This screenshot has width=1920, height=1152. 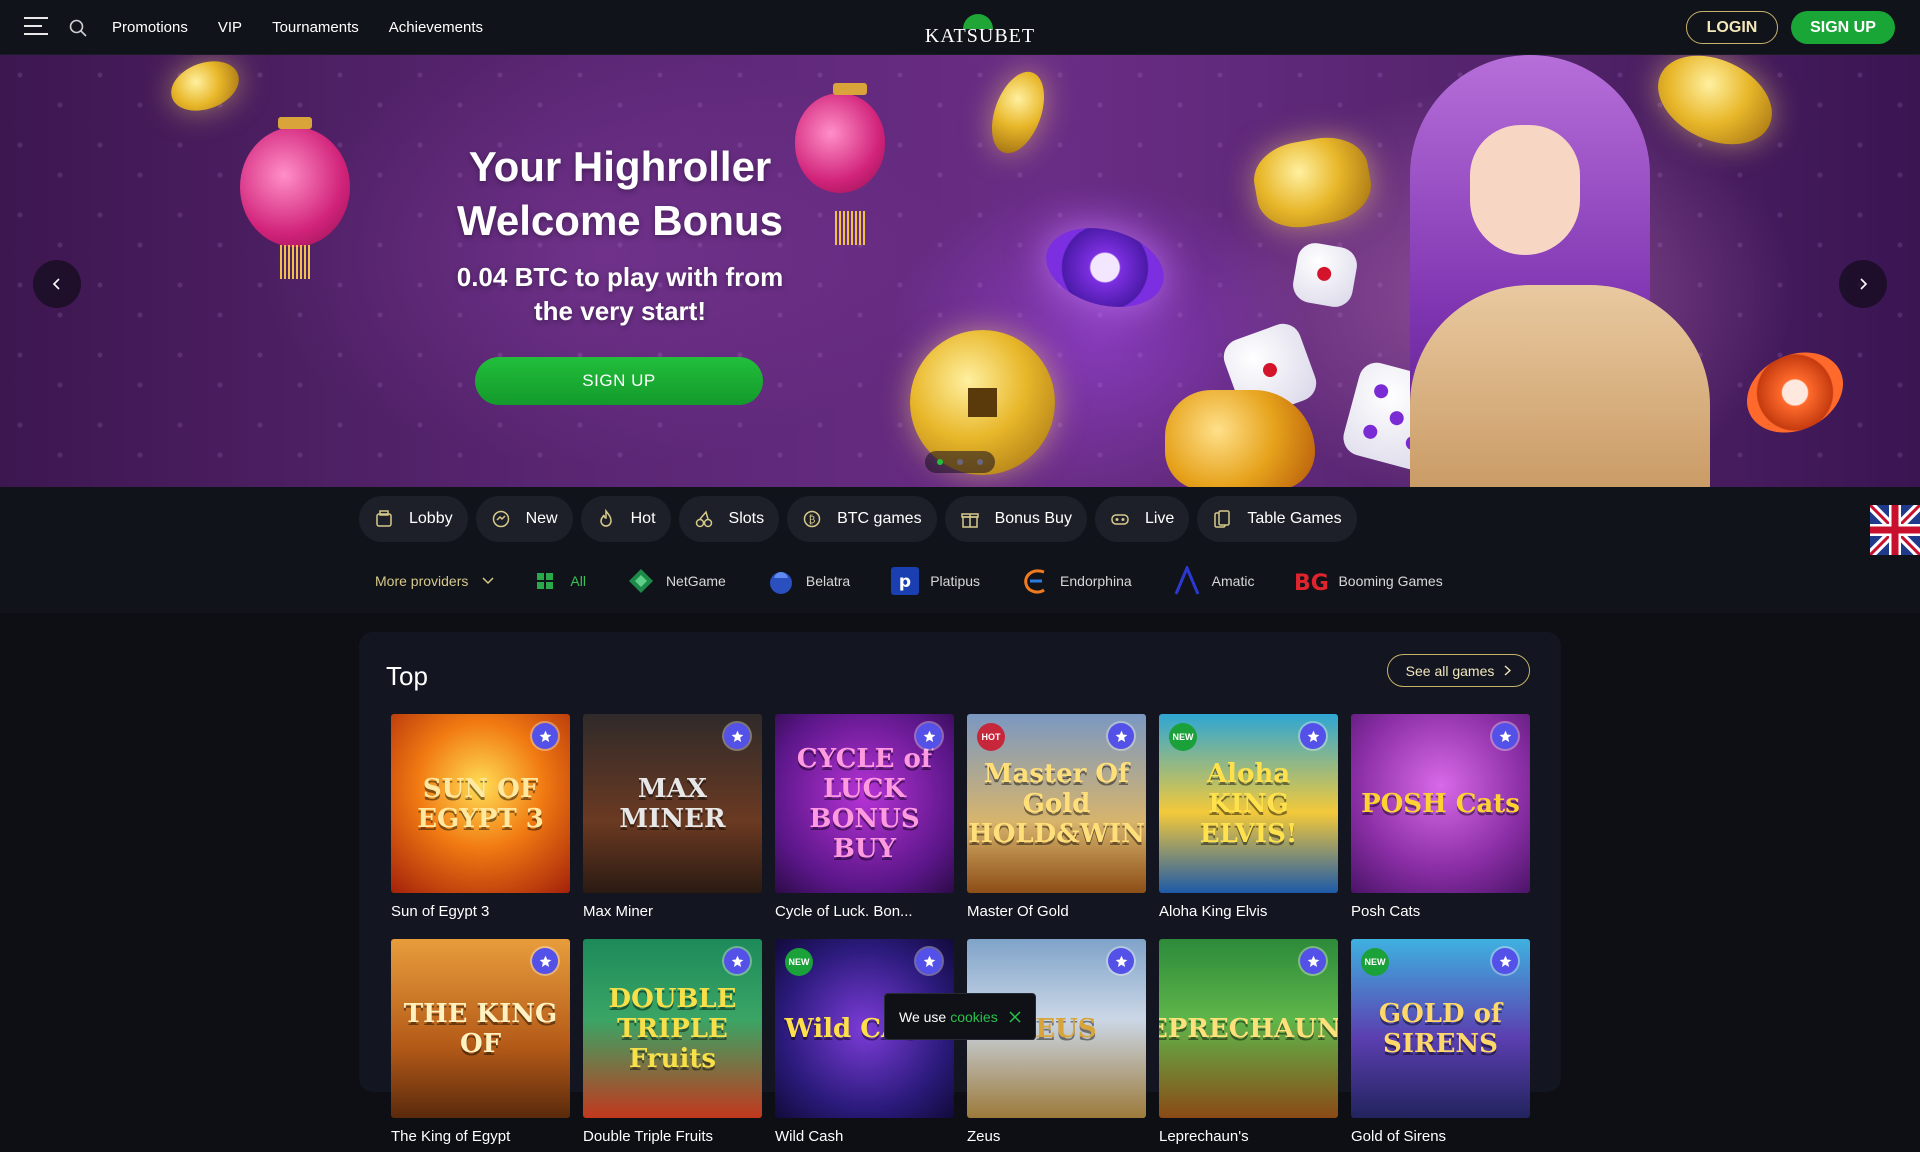 What do you see at coordinates (1508, 670) in the screenshot?
I see `chevron-right-icon` at bounding box center [1508, 670].